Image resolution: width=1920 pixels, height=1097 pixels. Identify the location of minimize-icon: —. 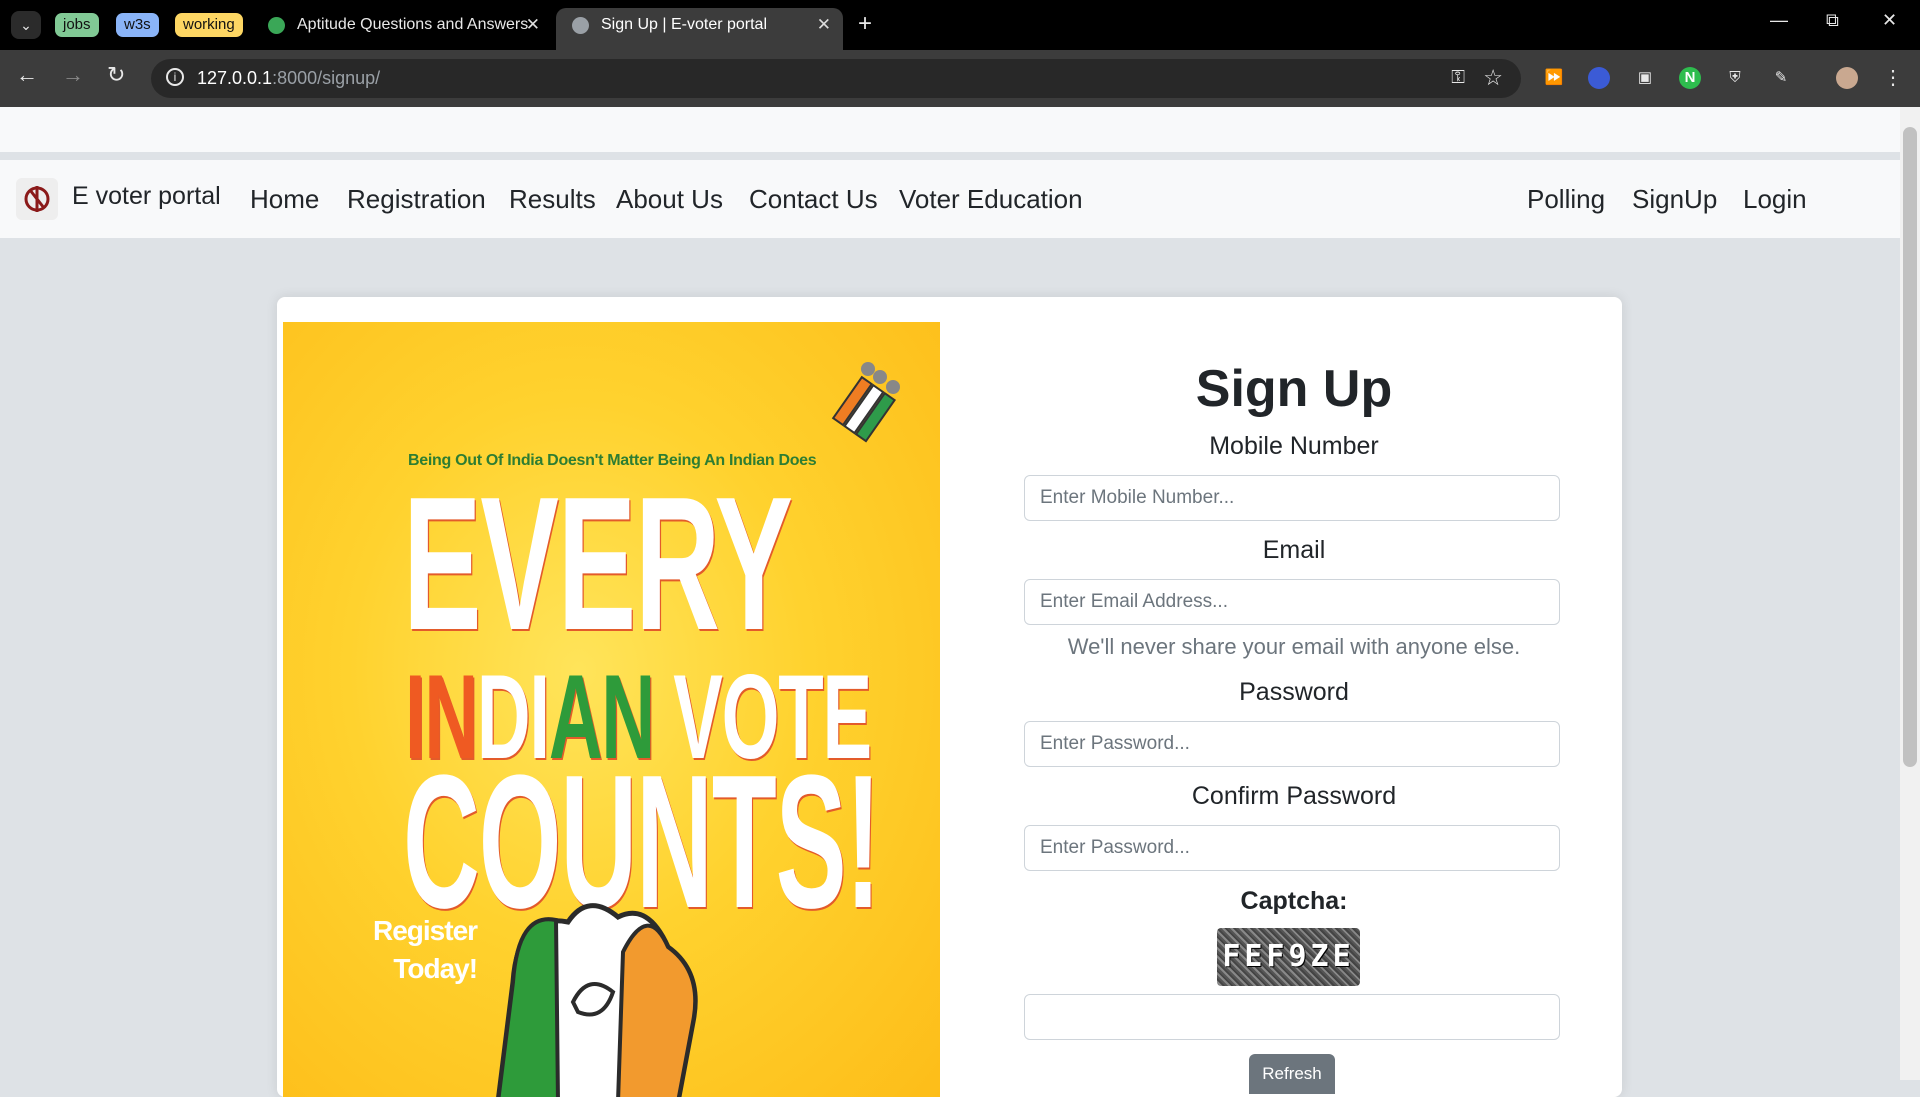
(1779, 20).